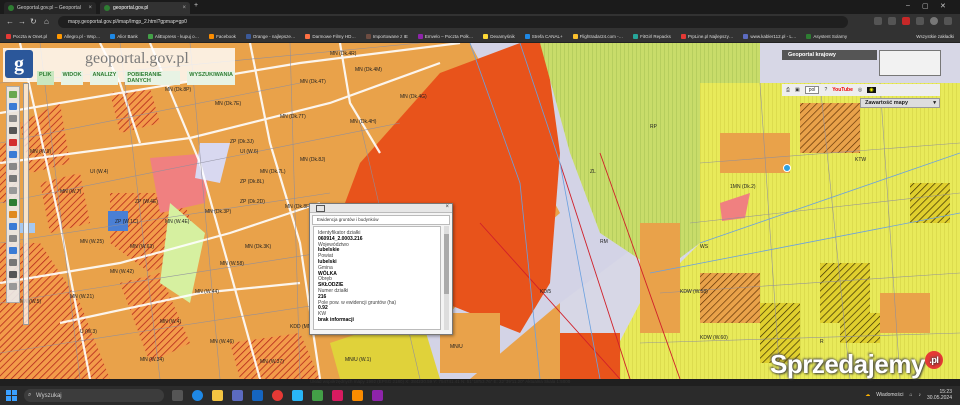 Image resolution: width=960 pixels, height=405 pixels. I want to click on taskbar-search: ⌕ Wyszukaj, so click(94, 395).